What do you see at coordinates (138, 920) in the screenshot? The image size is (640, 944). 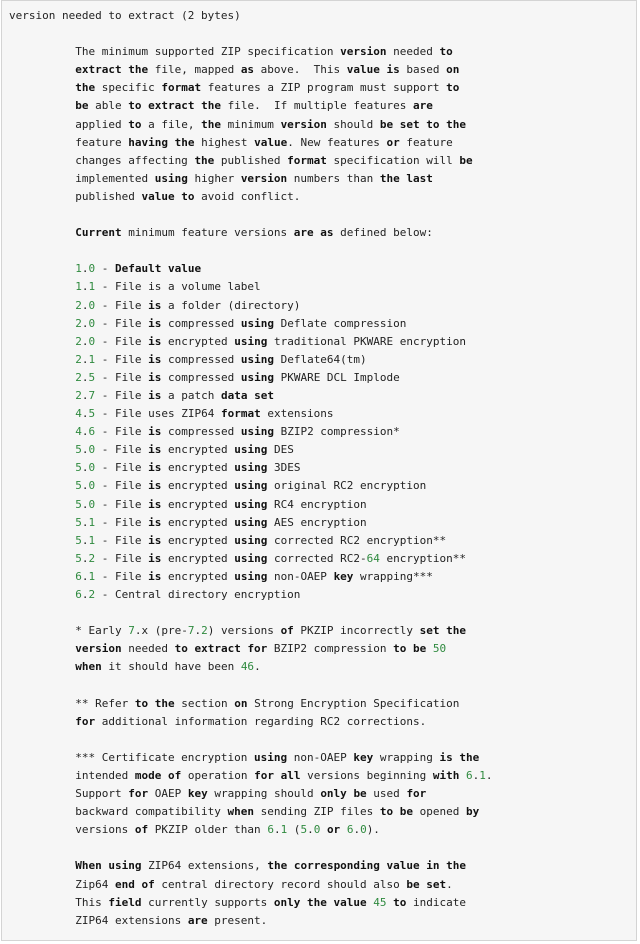 I see `code-line: ZIP64 extensions are present.` at bounding box center [138, 920].